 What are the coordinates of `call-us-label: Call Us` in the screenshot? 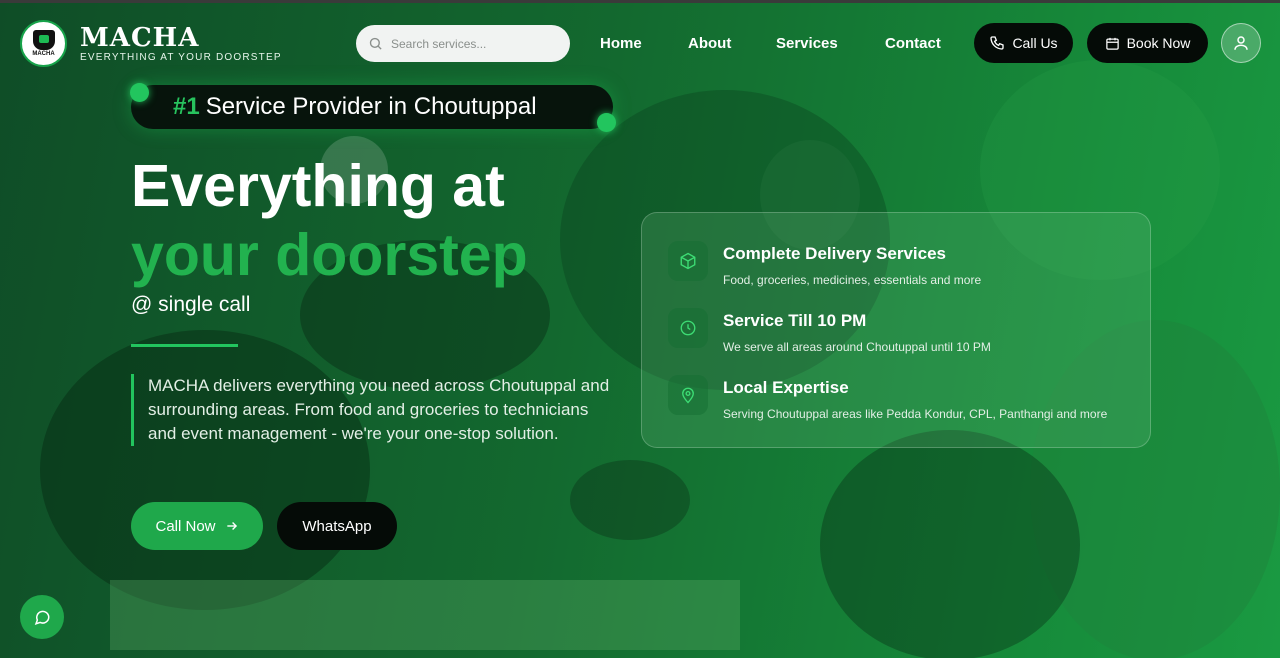 It's located at (1035, 43).